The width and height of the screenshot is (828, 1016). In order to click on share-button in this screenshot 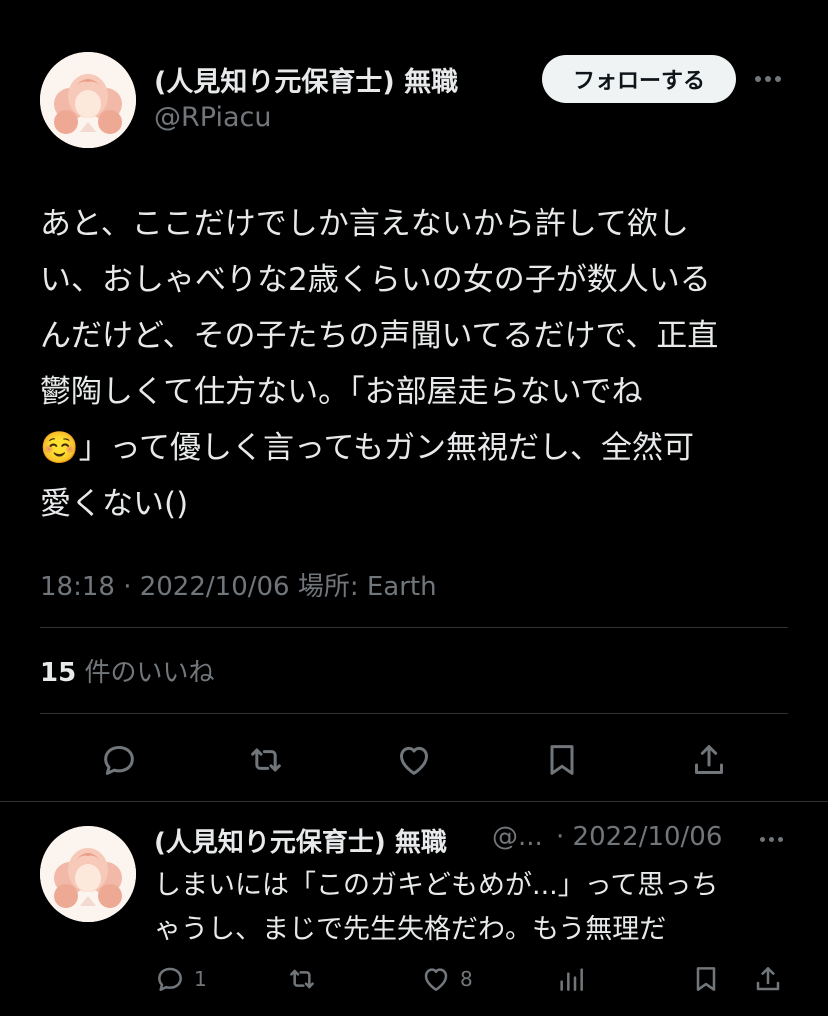, I will do `click(709, 760)`.